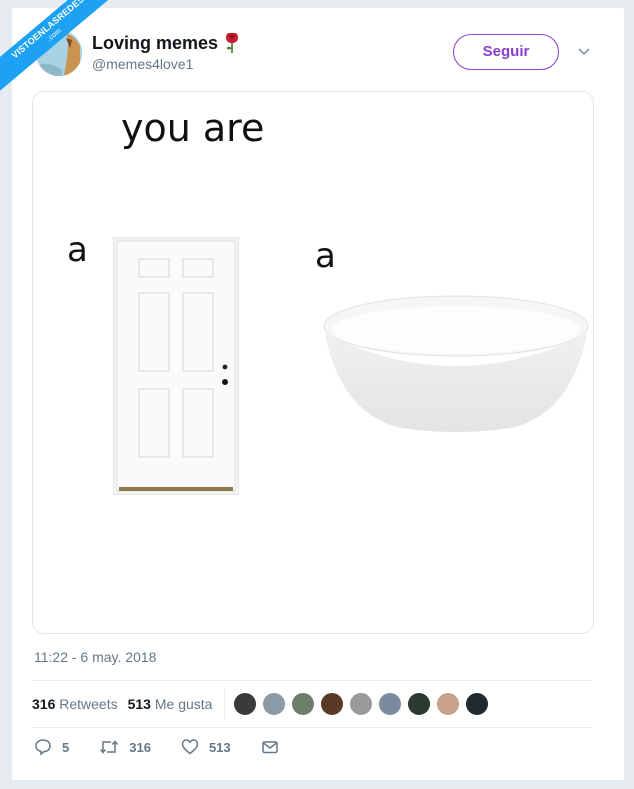 This screenshot has height=789, width=634. Describe the element at coordinates (312, 727) in the screenshot. I see `divider` at that location.